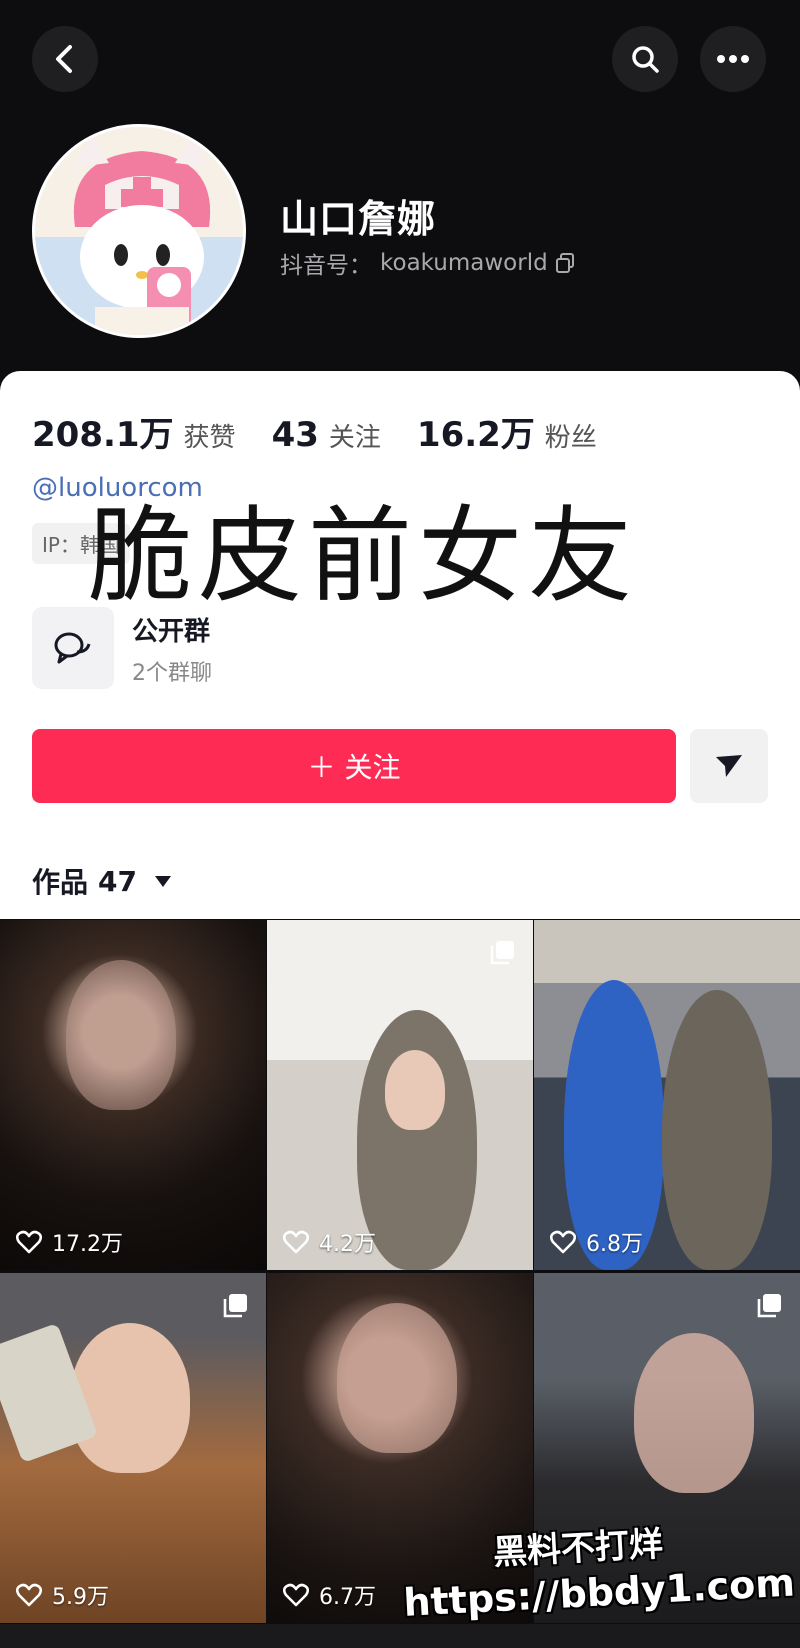 The image size is (800, 1648). I want to click on tab-works: 作品 47, so click(101, 881).